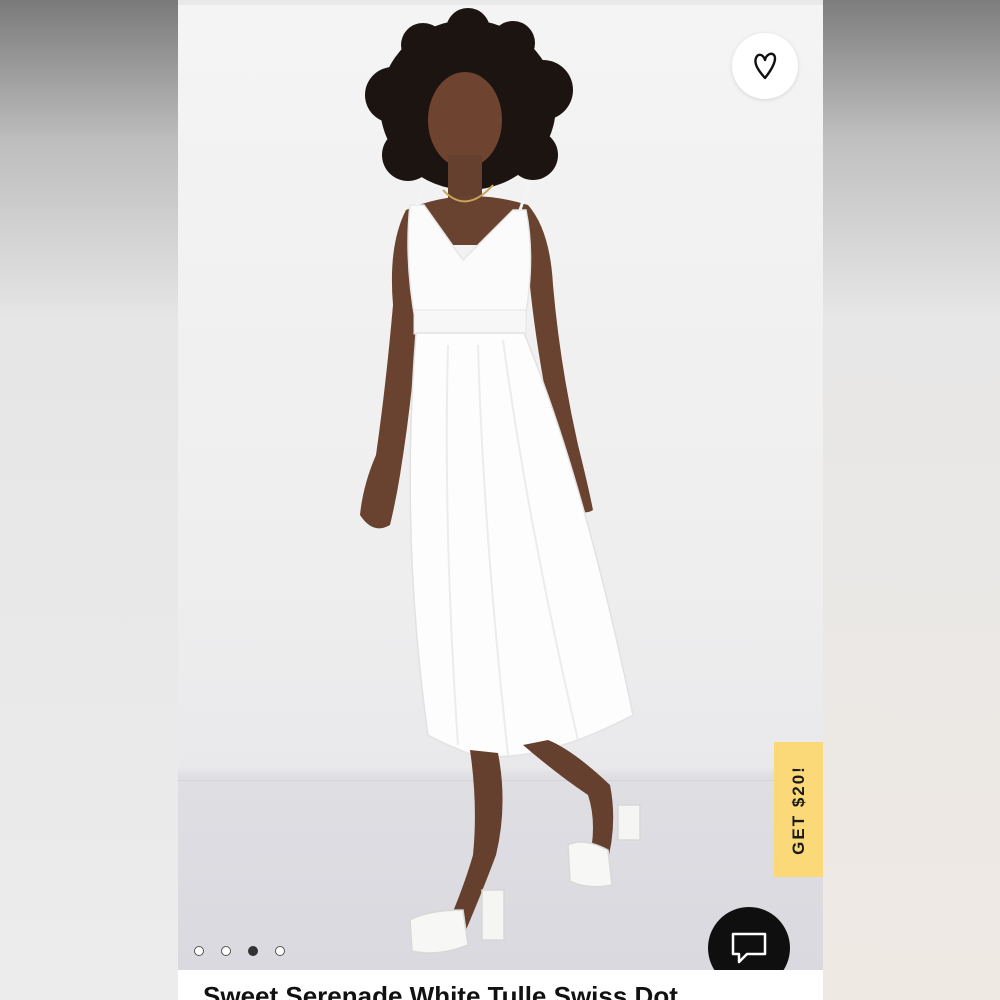 The width and height of the screenshot is (1000, 1000). I want to click on chat-bubble-icon, so click(749, 948).